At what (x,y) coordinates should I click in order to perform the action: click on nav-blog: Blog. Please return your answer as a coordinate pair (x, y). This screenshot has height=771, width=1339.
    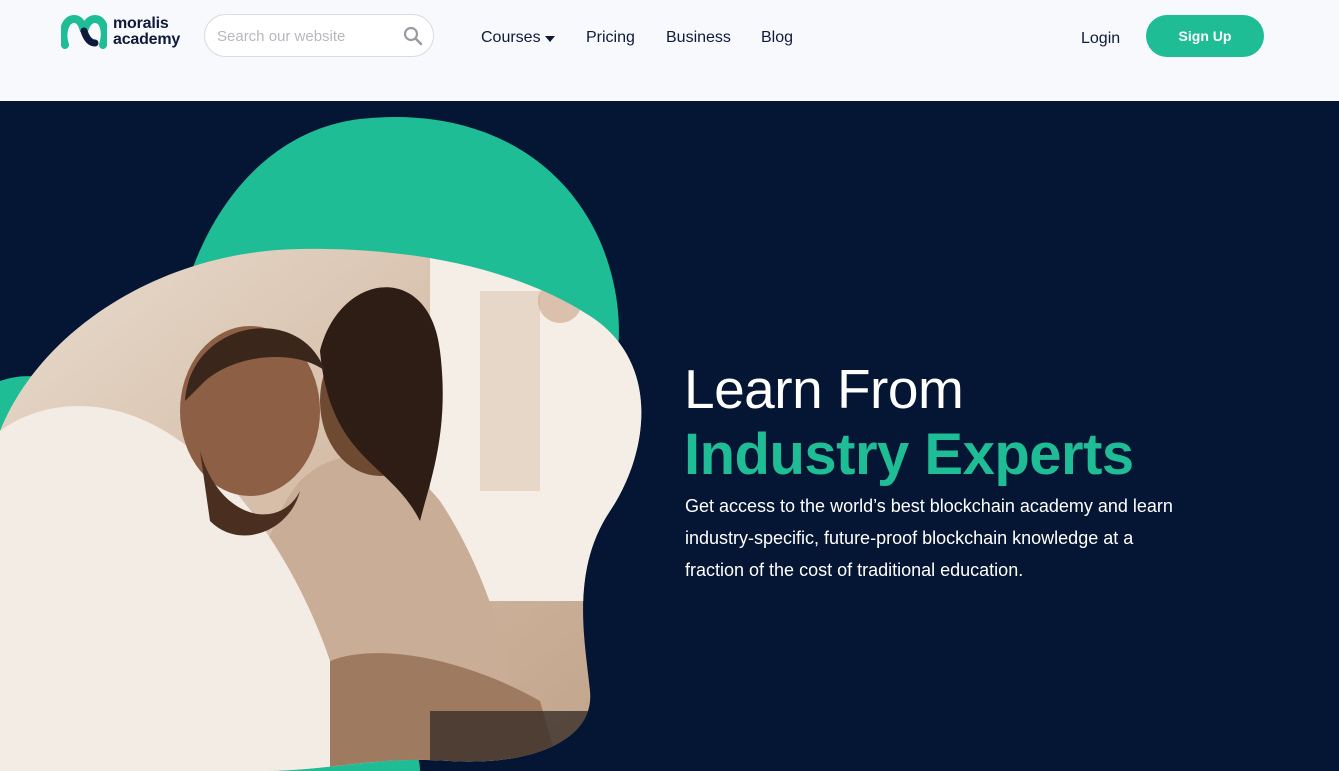
    Looking at the image, I should click on (777, 38).